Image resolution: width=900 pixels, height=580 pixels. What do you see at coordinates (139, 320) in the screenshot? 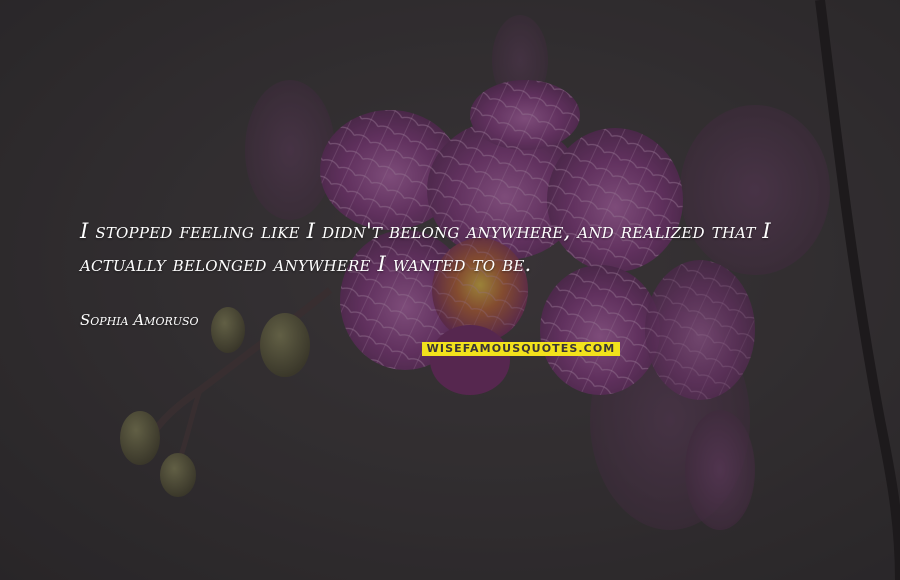
I see `quote-author: Sophia Amoruso` at bounding box center [139, 320].